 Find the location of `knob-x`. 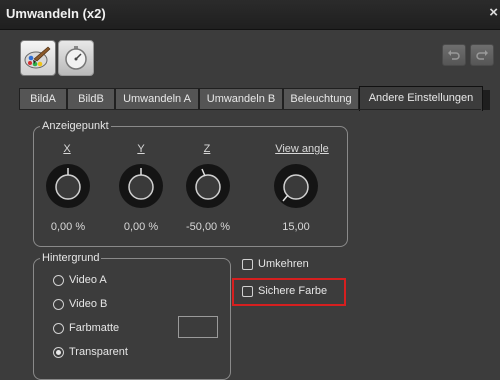

knob-x is located at coordinates (68, 186).